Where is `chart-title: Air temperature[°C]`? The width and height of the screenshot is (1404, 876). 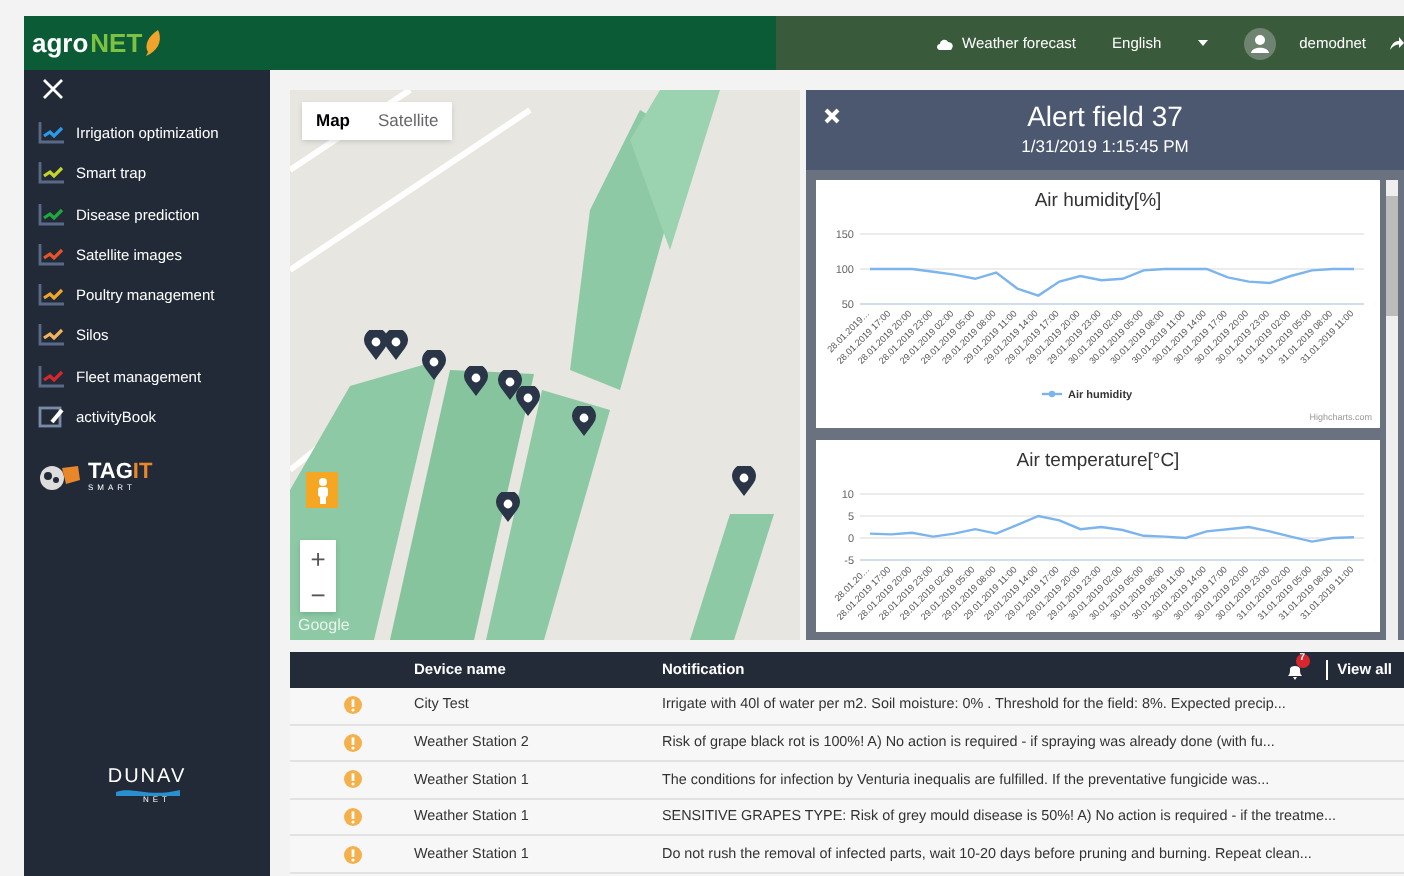
chart-title: Air temperature[°C] is located at coordinates (1098, 461).